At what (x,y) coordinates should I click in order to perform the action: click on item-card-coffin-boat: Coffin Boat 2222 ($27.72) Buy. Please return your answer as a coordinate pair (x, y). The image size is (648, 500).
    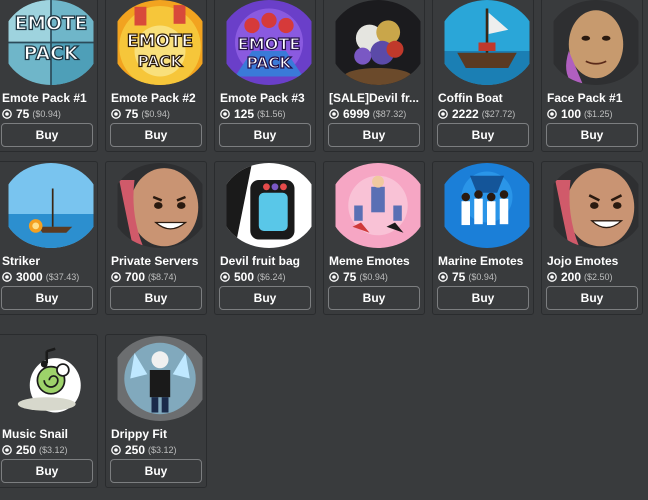
    Looking at the image, I should click on (483, 76).